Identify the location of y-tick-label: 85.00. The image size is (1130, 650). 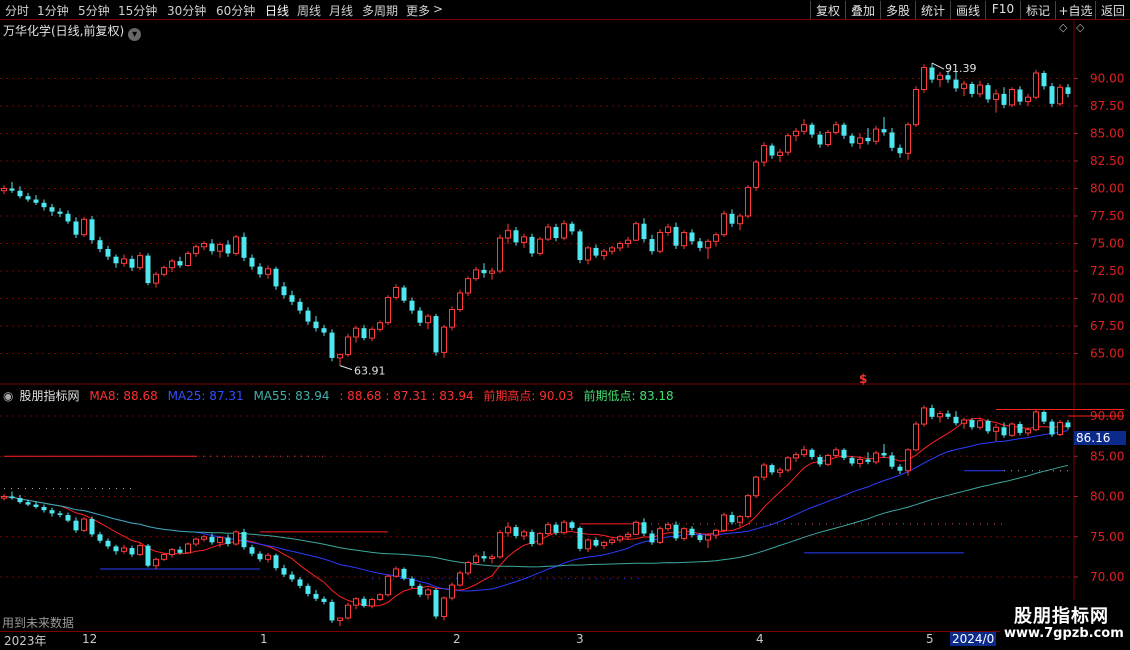
(1107, 456).